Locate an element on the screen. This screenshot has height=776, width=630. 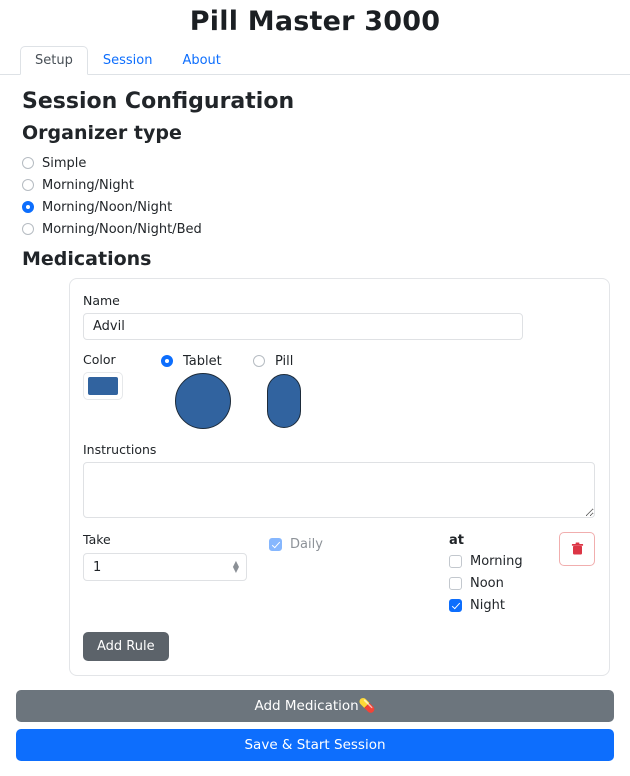
daily-checkbox-row: Daily is located at coordinates (359, 544).